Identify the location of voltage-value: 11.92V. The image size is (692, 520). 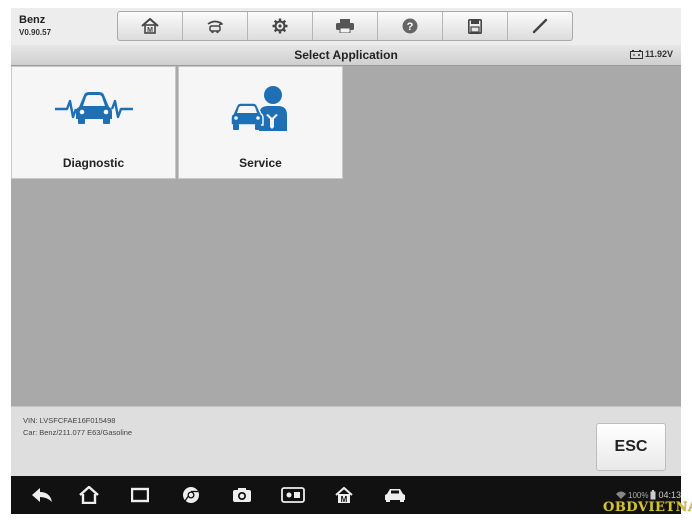
(658, 54).